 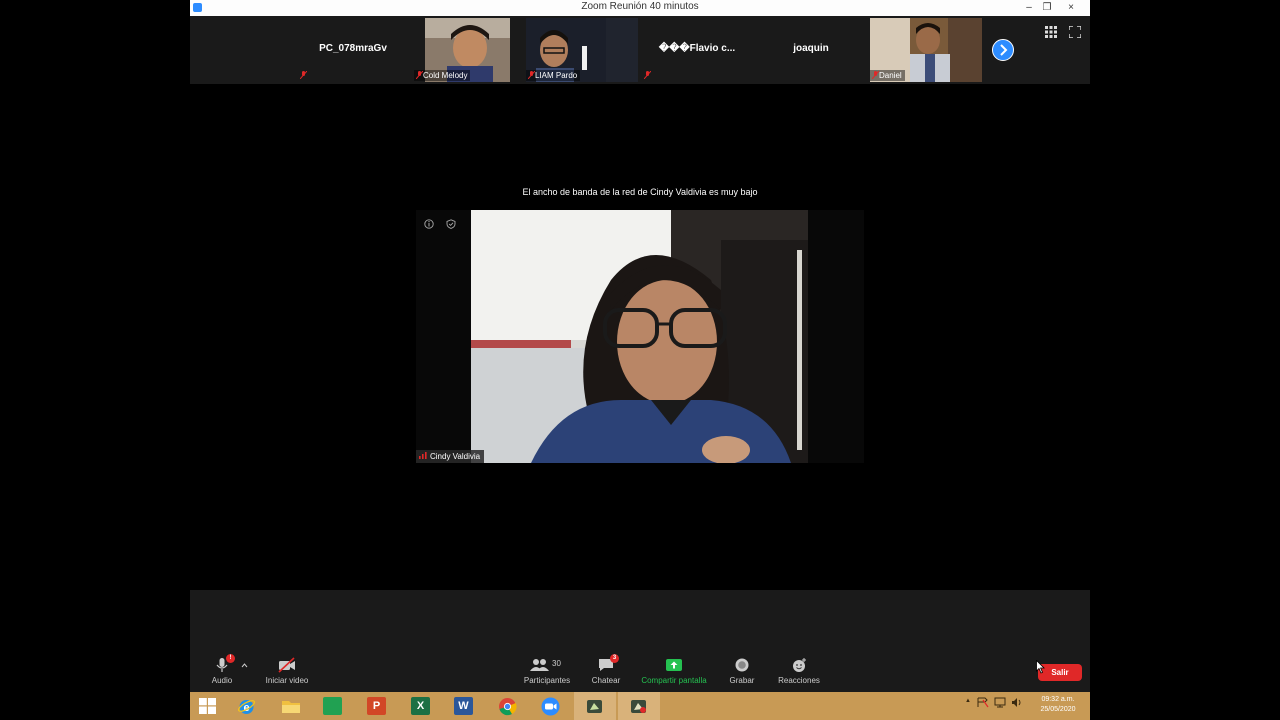 I want to click on zoom-icon, so click(x=550, y=706).